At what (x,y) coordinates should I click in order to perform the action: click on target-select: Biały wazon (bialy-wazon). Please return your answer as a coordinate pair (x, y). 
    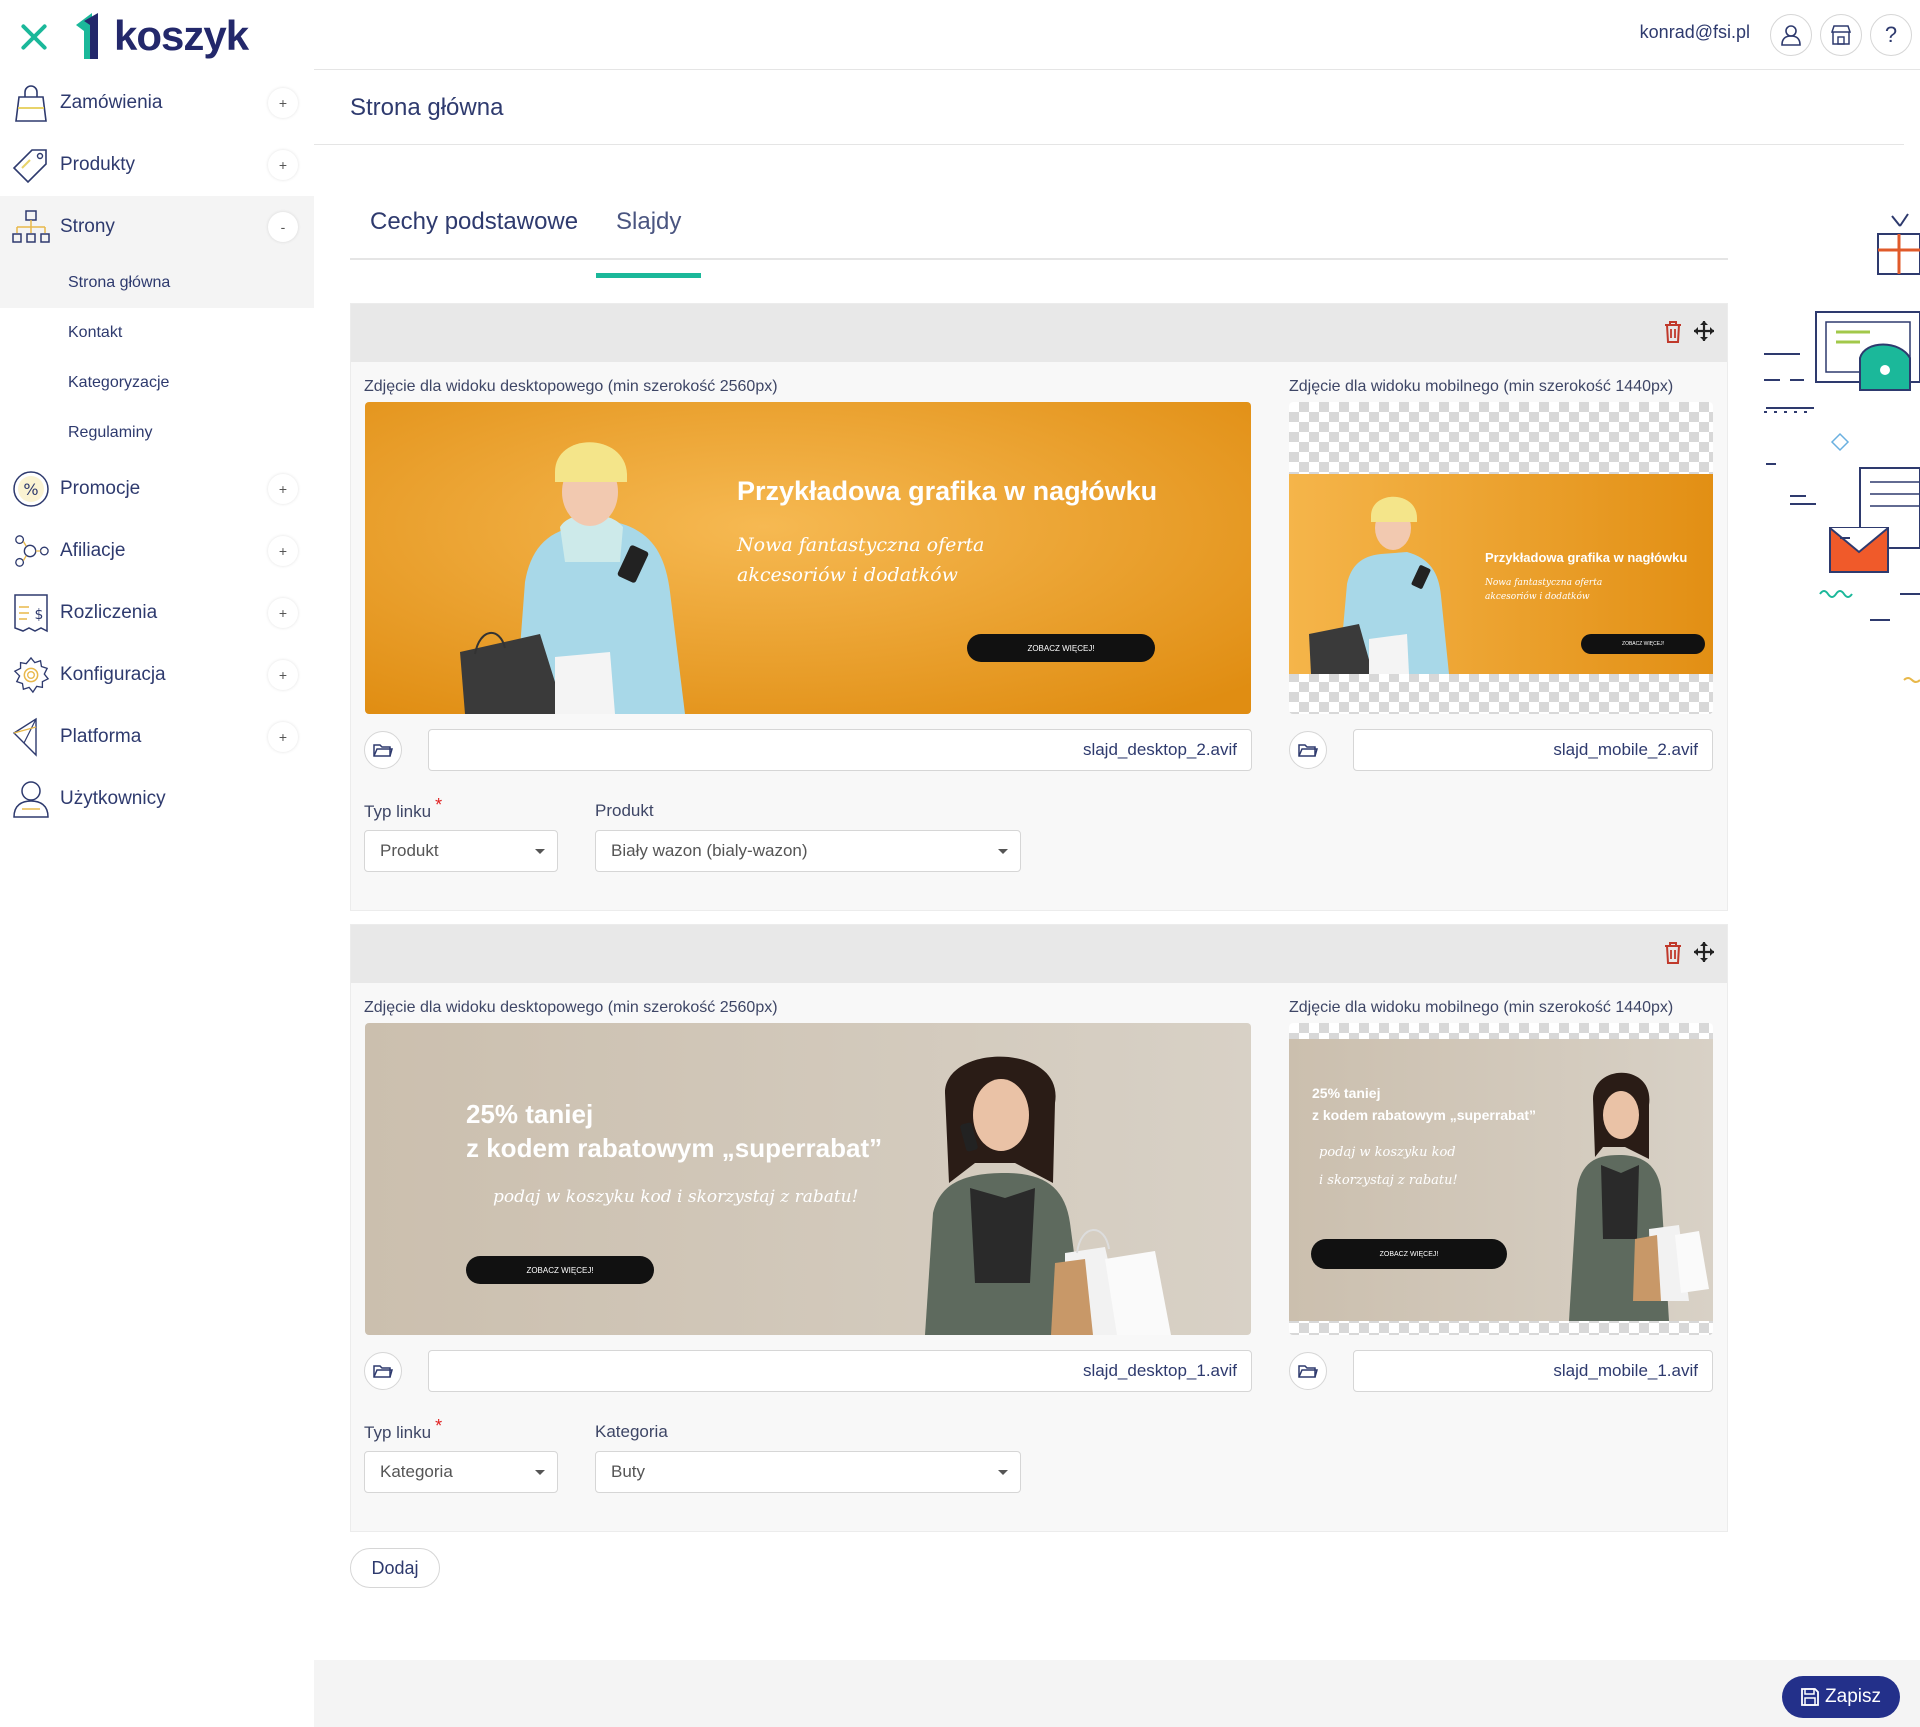
    Looking at the image, I should click on (808, 851).